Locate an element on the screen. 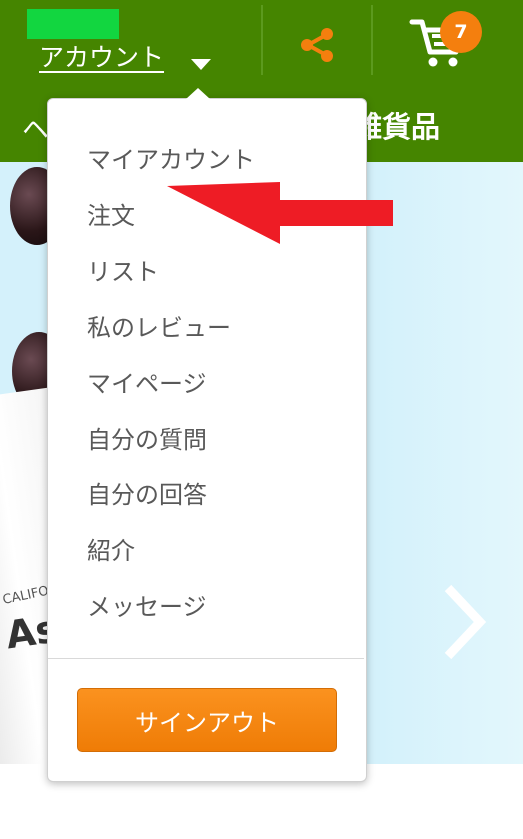 This screenshot has width=523, height=839. menu-item-messages: メッセージ is located at coordinates (147, 604).